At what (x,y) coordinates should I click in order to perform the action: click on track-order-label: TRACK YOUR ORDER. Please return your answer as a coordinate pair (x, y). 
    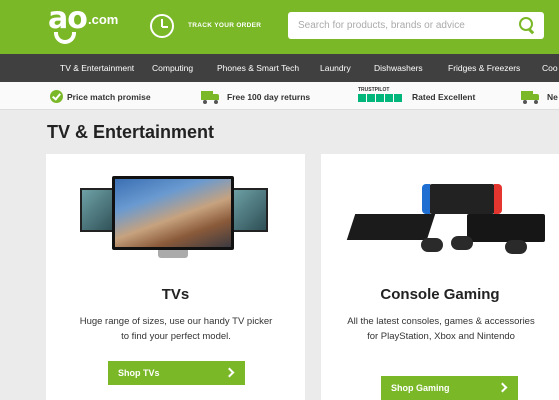
    Looking at the image, I should click on (225, 25).